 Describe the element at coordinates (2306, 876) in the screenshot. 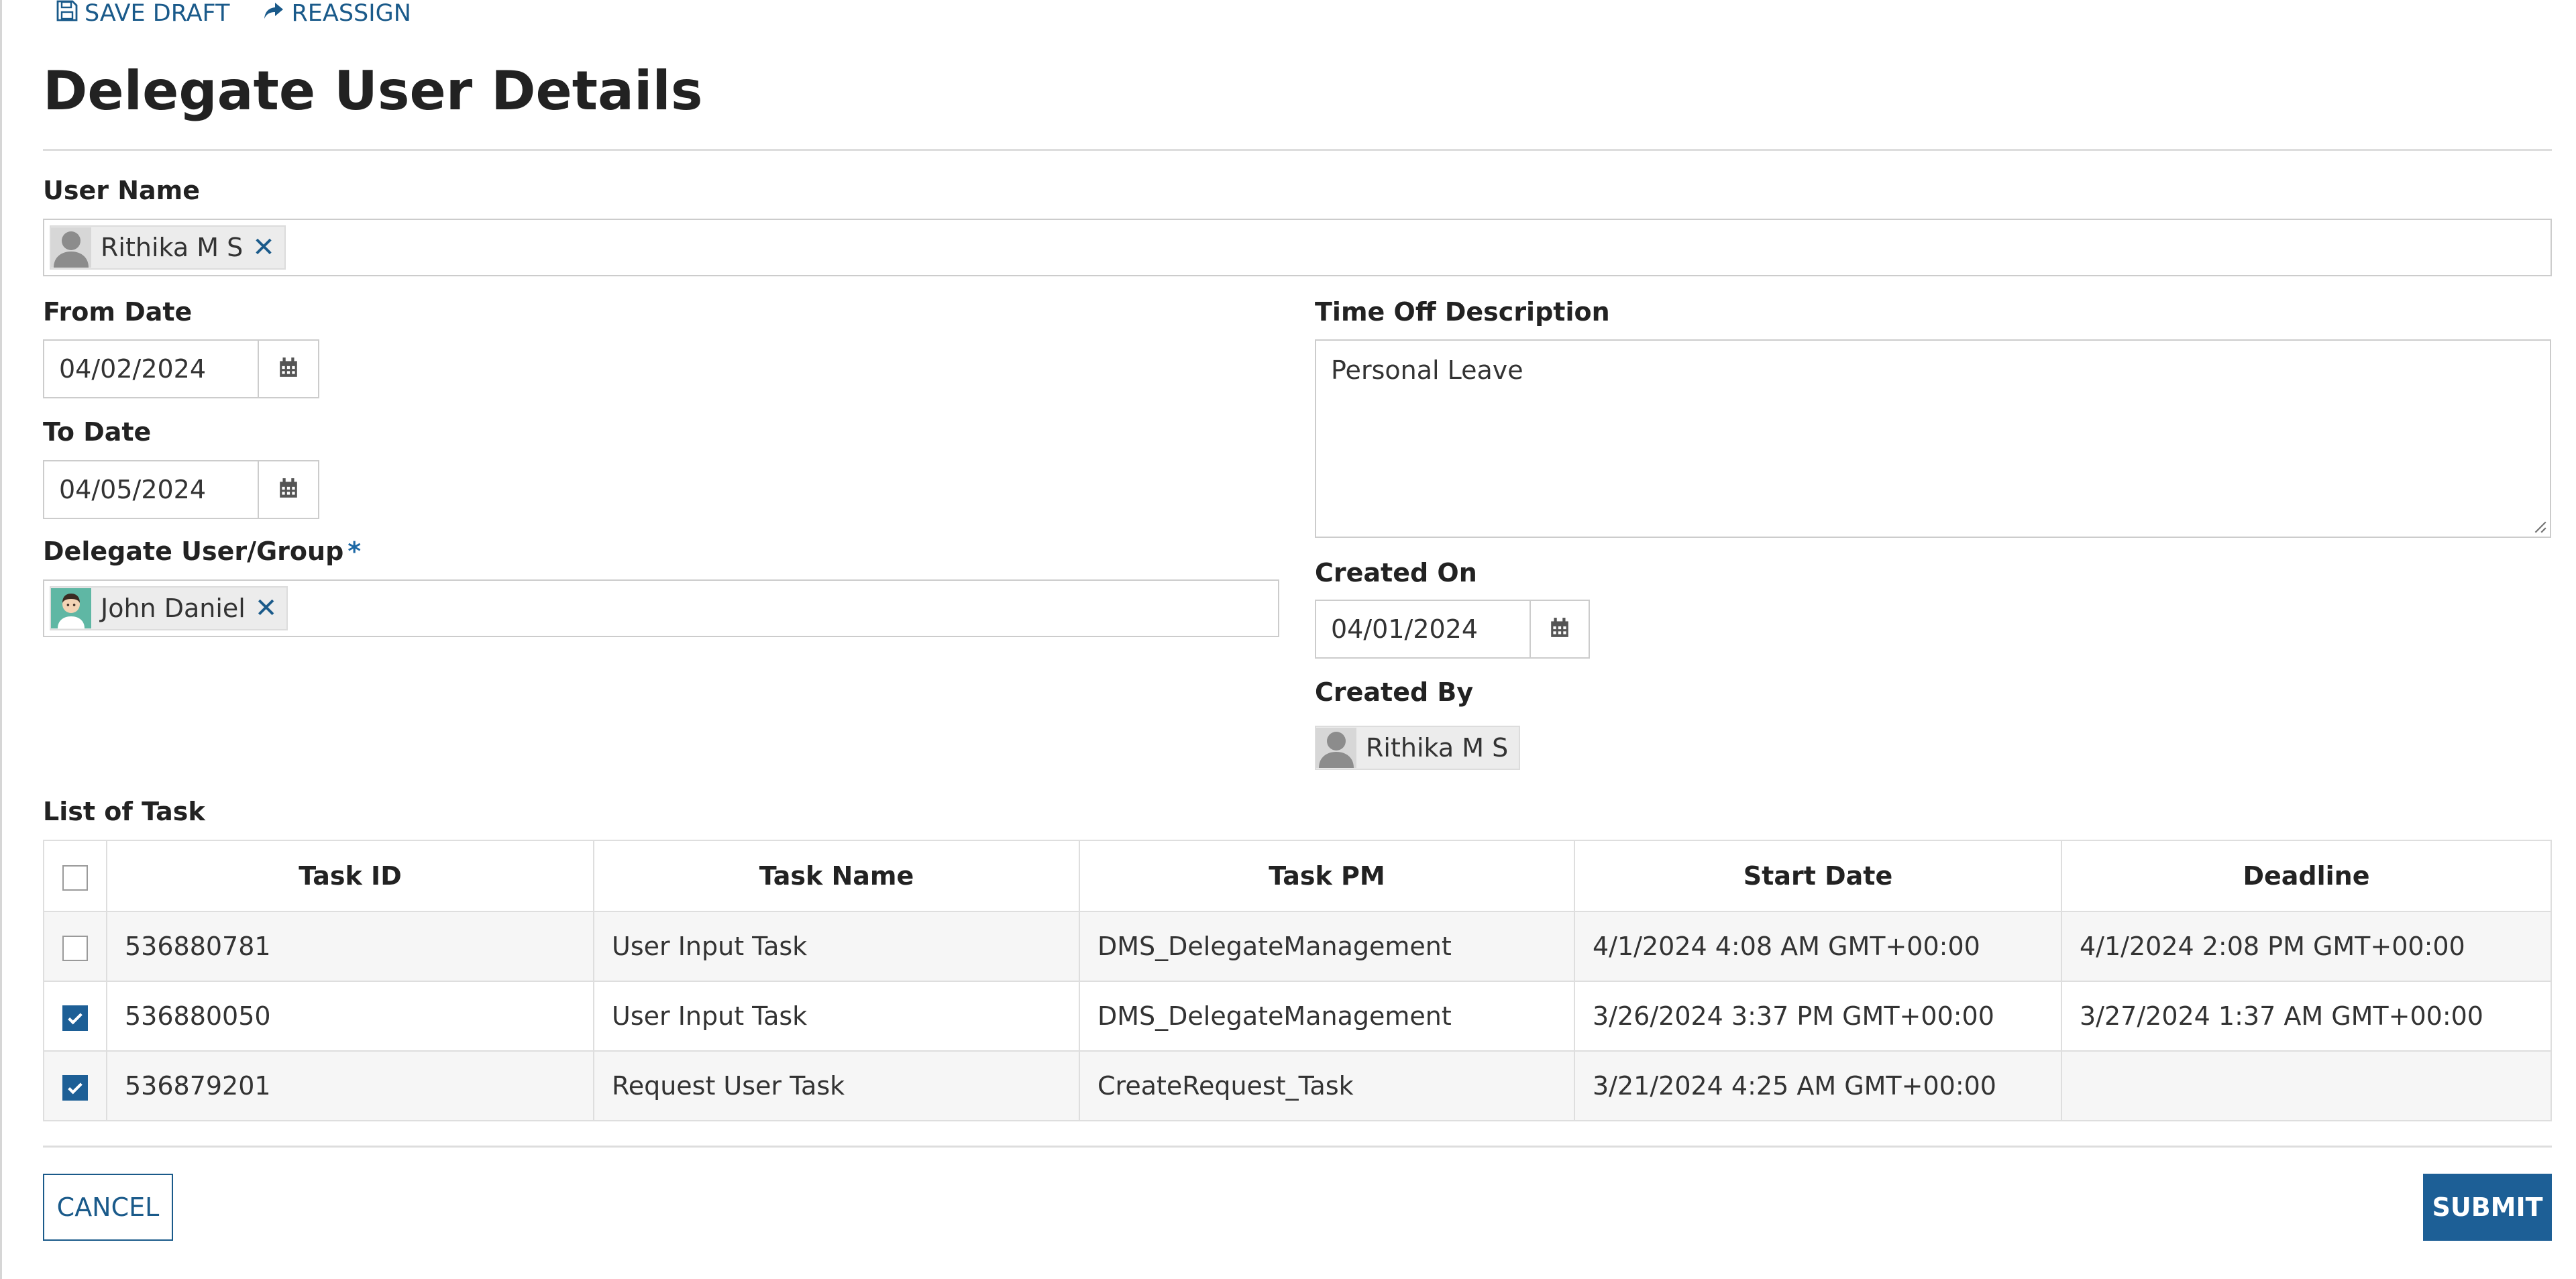

I see `column-header-deadline: Deadline` at that location.